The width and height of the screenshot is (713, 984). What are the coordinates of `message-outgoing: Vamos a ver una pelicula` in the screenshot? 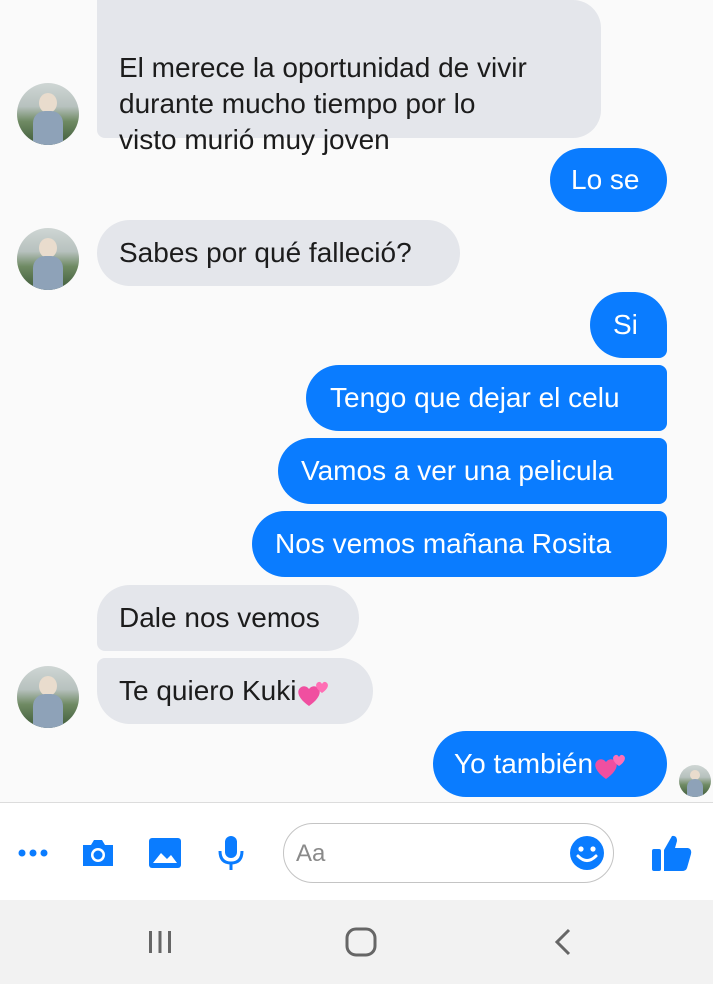 It's located at (472, 471).